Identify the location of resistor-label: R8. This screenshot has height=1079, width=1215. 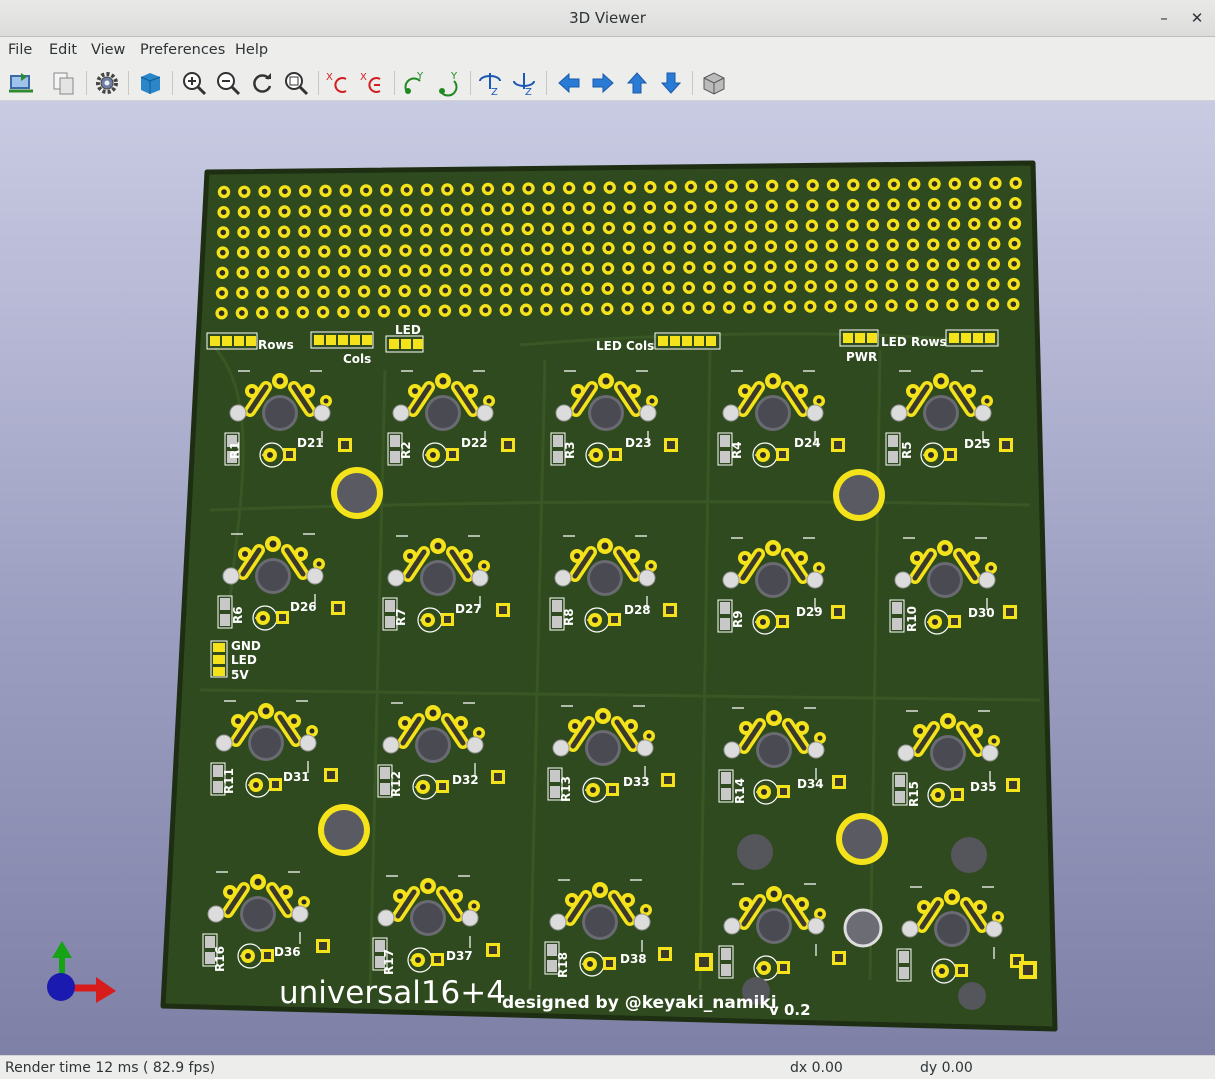
(569, 617).